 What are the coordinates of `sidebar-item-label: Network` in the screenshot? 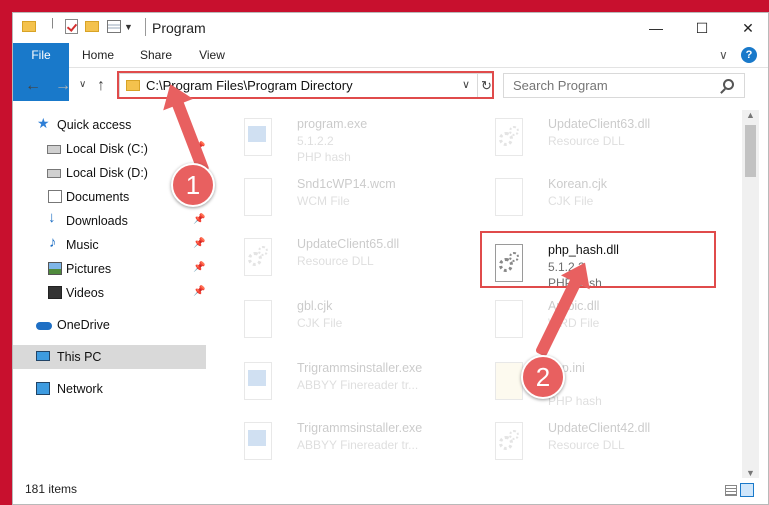 It's located at (80, 389).